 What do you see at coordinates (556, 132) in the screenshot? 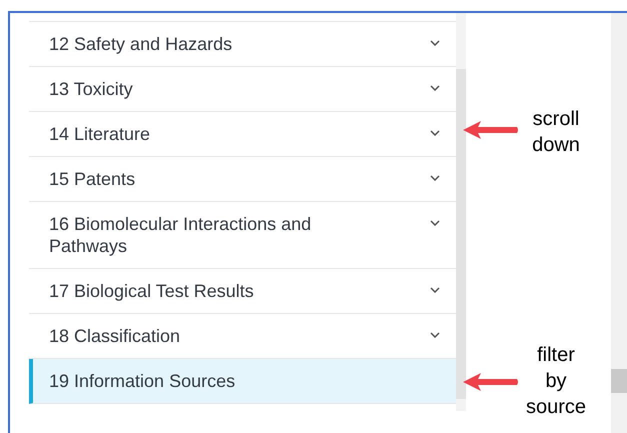
I see `annotation-label: scroll down` at bounding box center [556, 132].